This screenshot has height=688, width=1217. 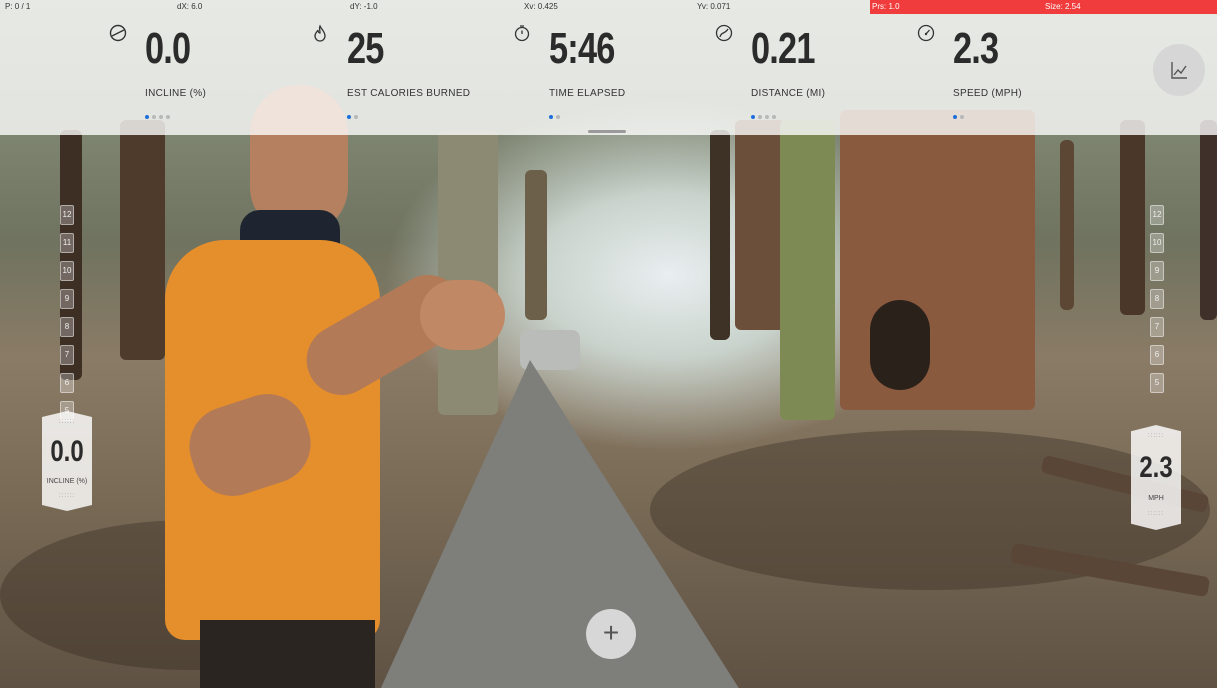 What do you see at coordinates (783, 48) in the screenshot?
I see `distance-value: 0.21` at bounding box center [783, 48].